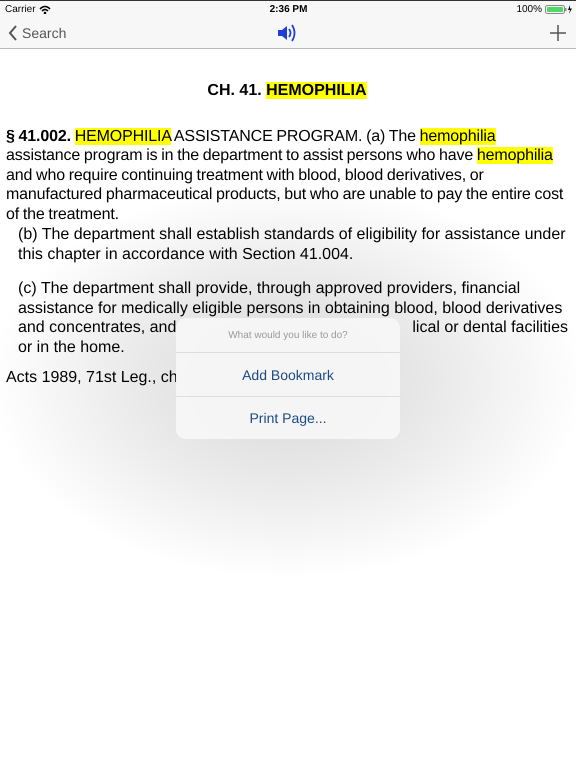  What do you see at coordinates (44, 9) in the screenshot?
I see `wifi-icon` at bounding box center [44, 9].